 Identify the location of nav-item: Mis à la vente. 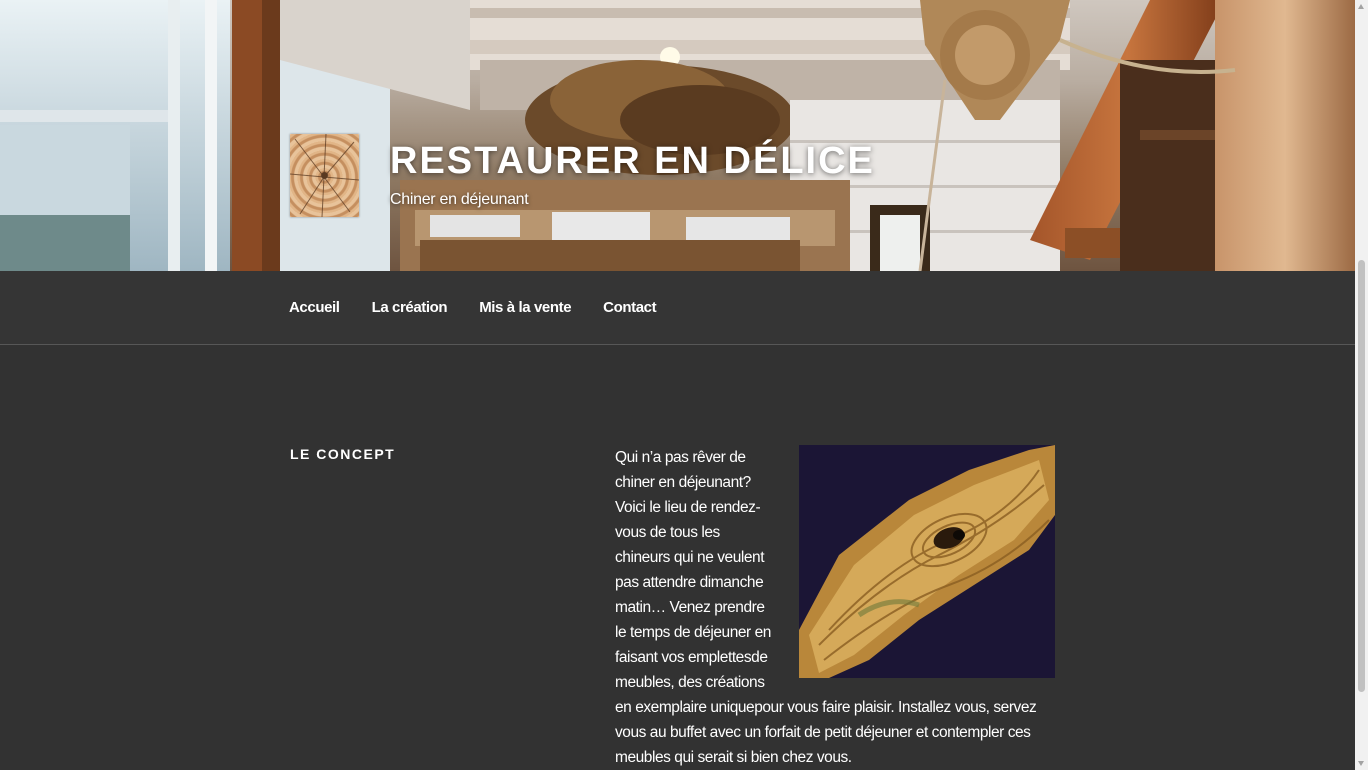
(525, 308).